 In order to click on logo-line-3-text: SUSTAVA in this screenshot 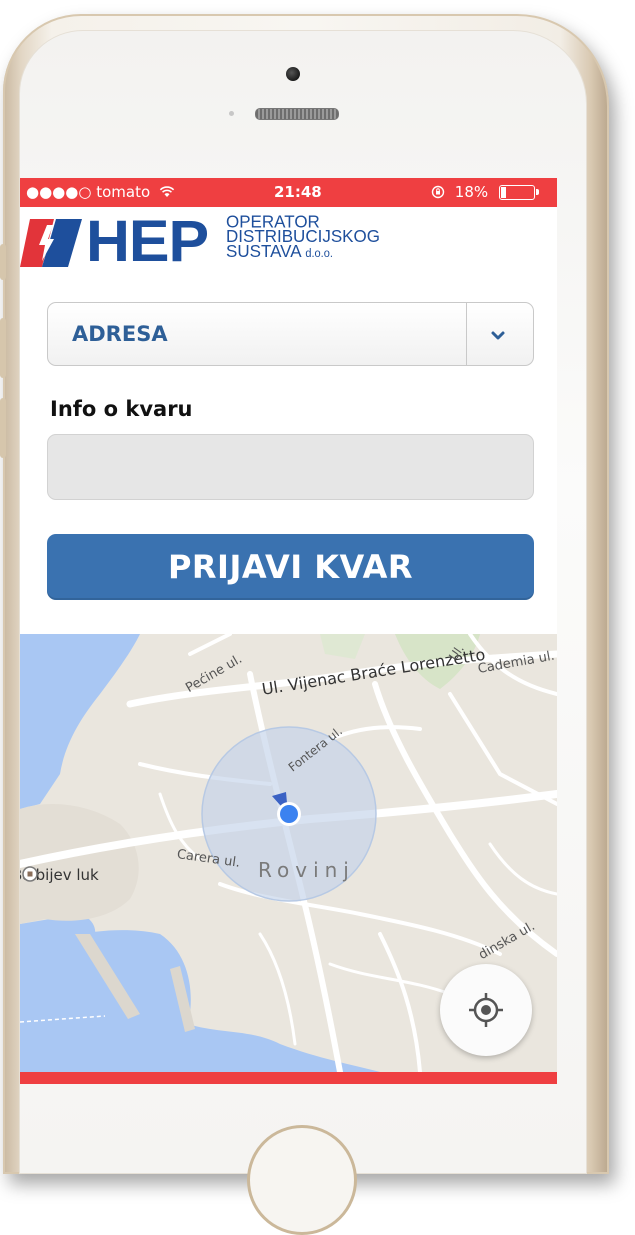, I will do `click(263, 251)`.